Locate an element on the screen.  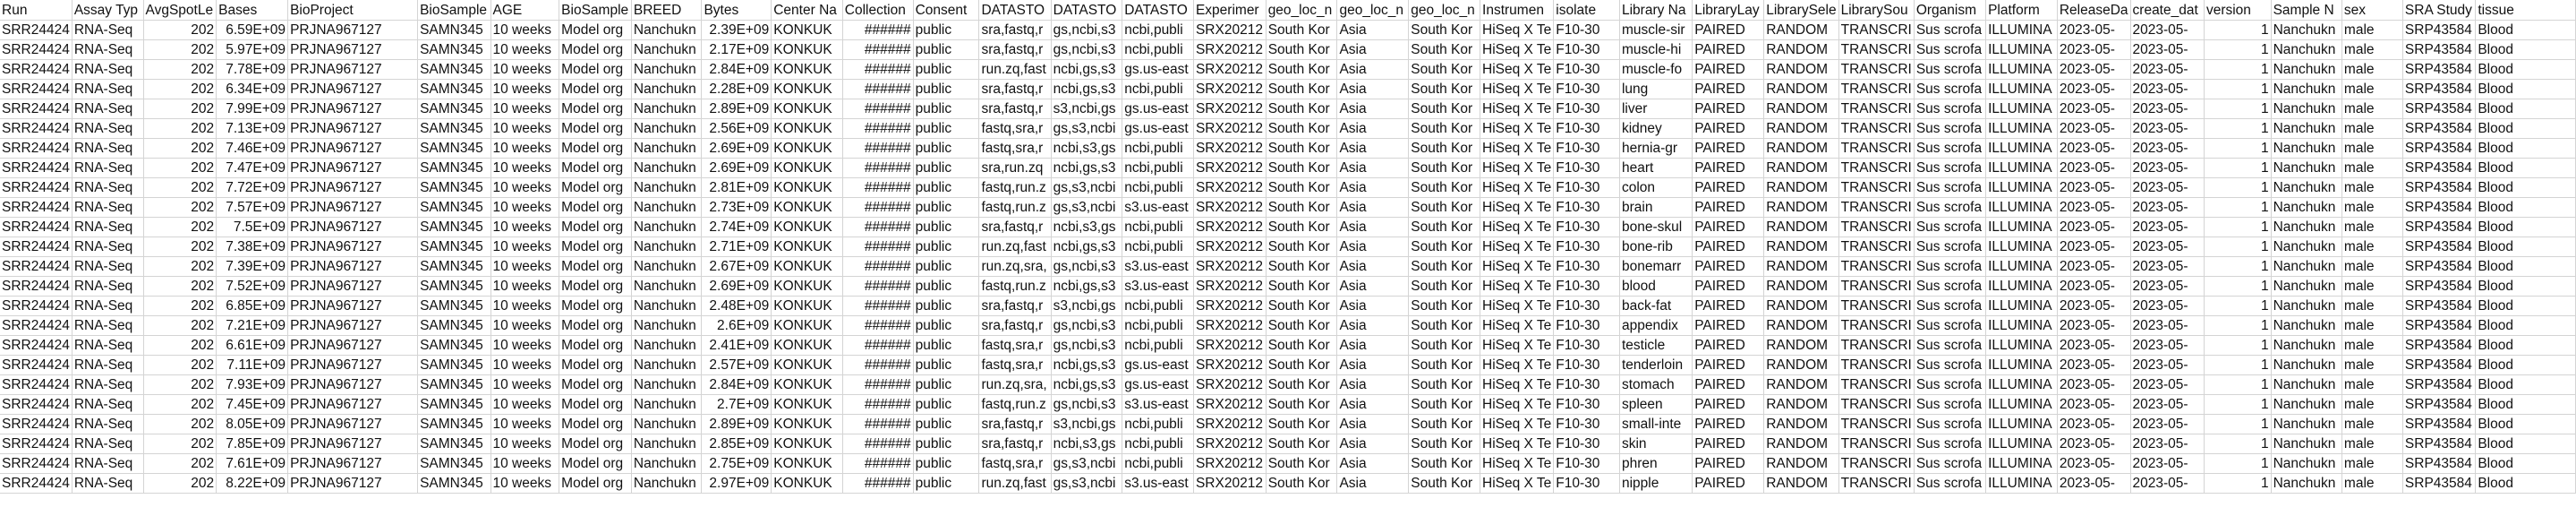
table-cell: 1 is located at coordinates (2238, 306).